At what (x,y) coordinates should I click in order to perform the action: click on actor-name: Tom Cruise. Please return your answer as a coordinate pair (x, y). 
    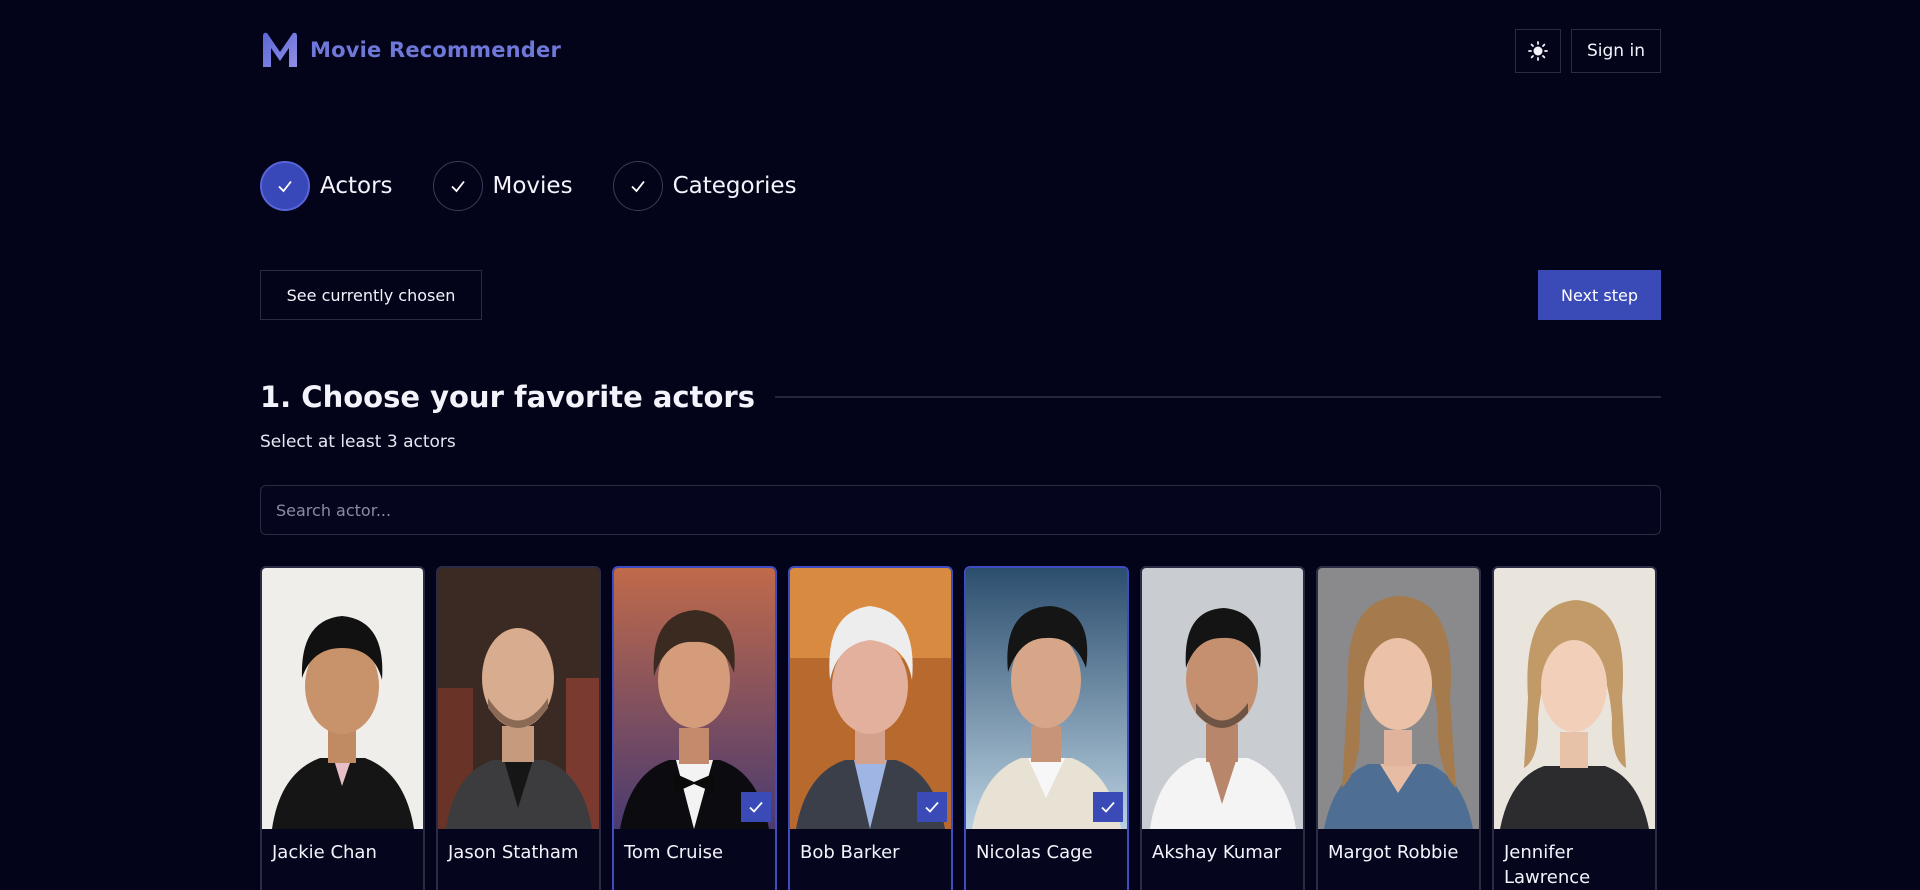
    Looking at the image, I should click on (674, 852).